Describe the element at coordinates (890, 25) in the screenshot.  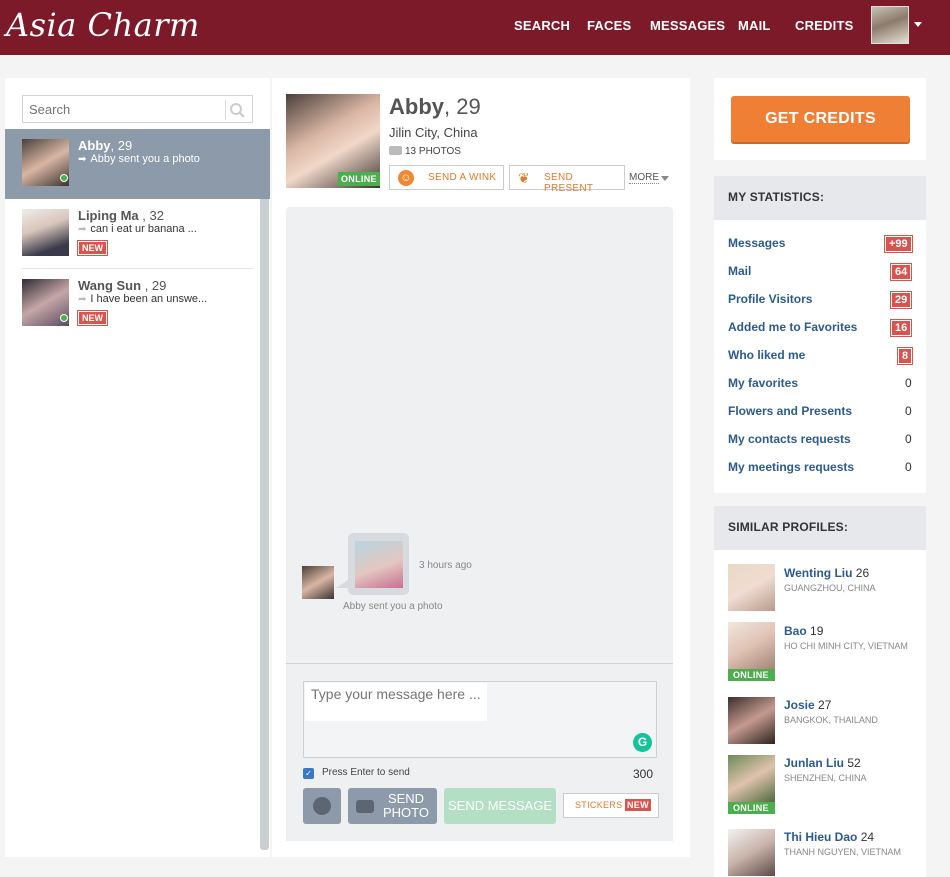
I see `user-avatar` at that location.